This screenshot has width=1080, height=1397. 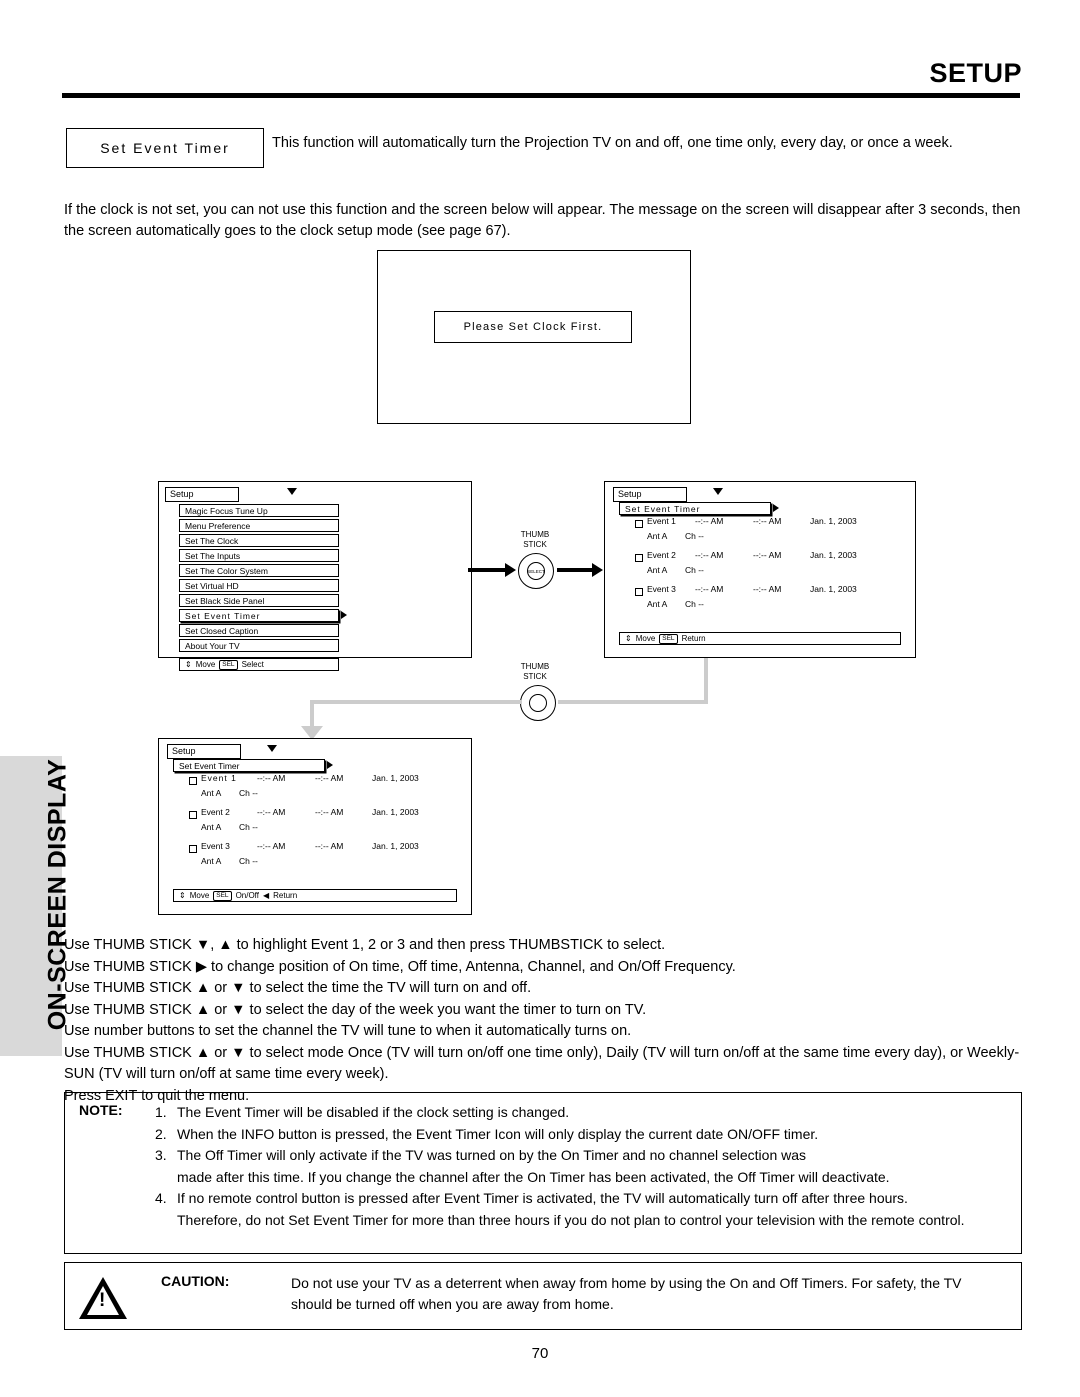 What do you see at coordinates (259, 540) in the screenshot?
I see `menu-item-set-the-clock: Set The Clock` at bounding box center [259, 540].